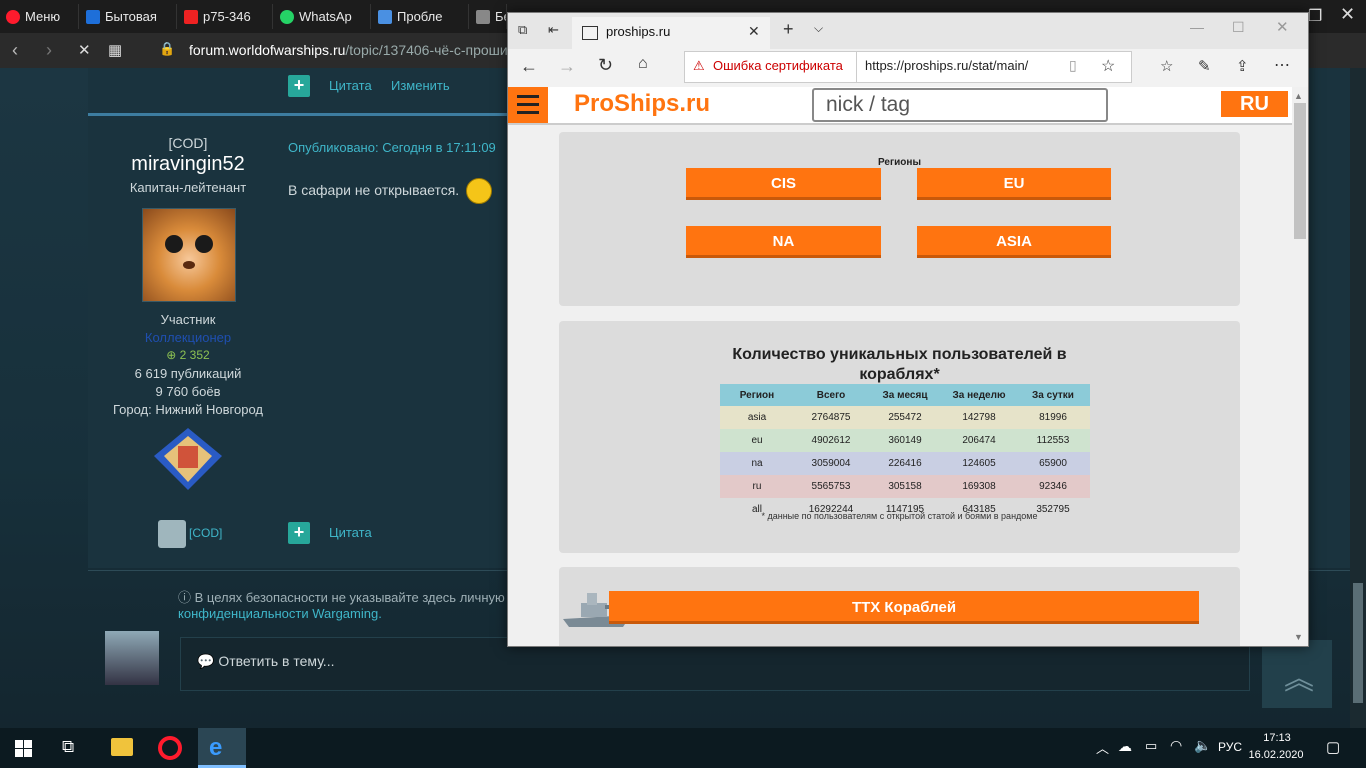 The image size is (1366, 768). What do you see at coordinates (188, 373) in the screenshot?
I see `user-posts: 6 619 публикаций` at bounding box center [188, 373].